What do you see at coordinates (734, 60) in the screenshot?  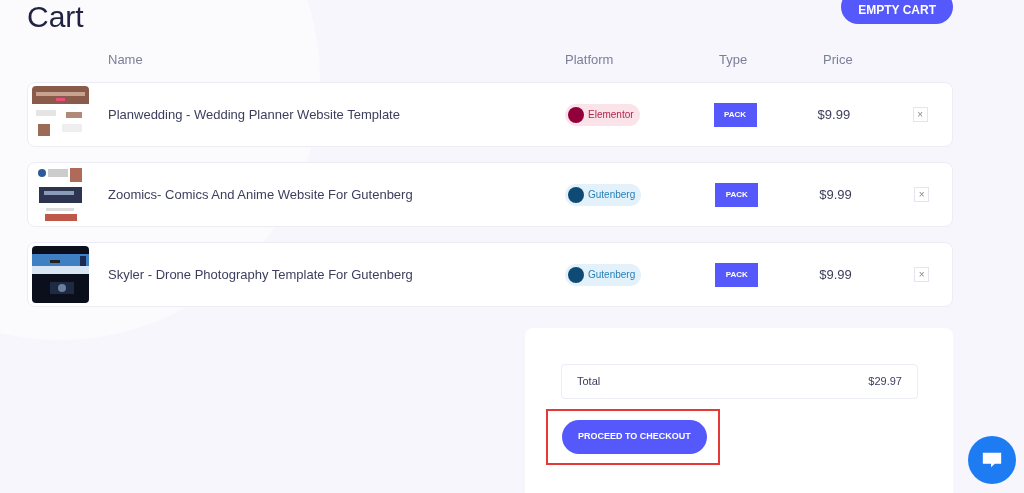 I see `column-header: Type` at bounding box center [734, 60].